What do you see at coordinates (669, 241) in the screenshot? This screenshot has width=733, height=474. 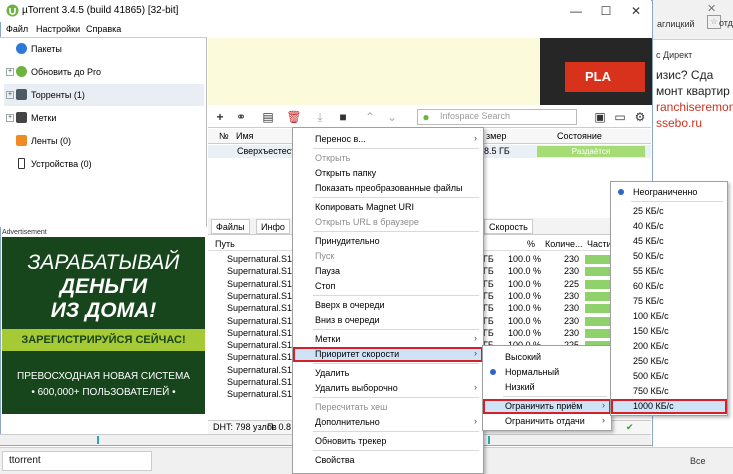 I see `limit-menu-item: 45 КБ/с` at bounding box center [669, 241].